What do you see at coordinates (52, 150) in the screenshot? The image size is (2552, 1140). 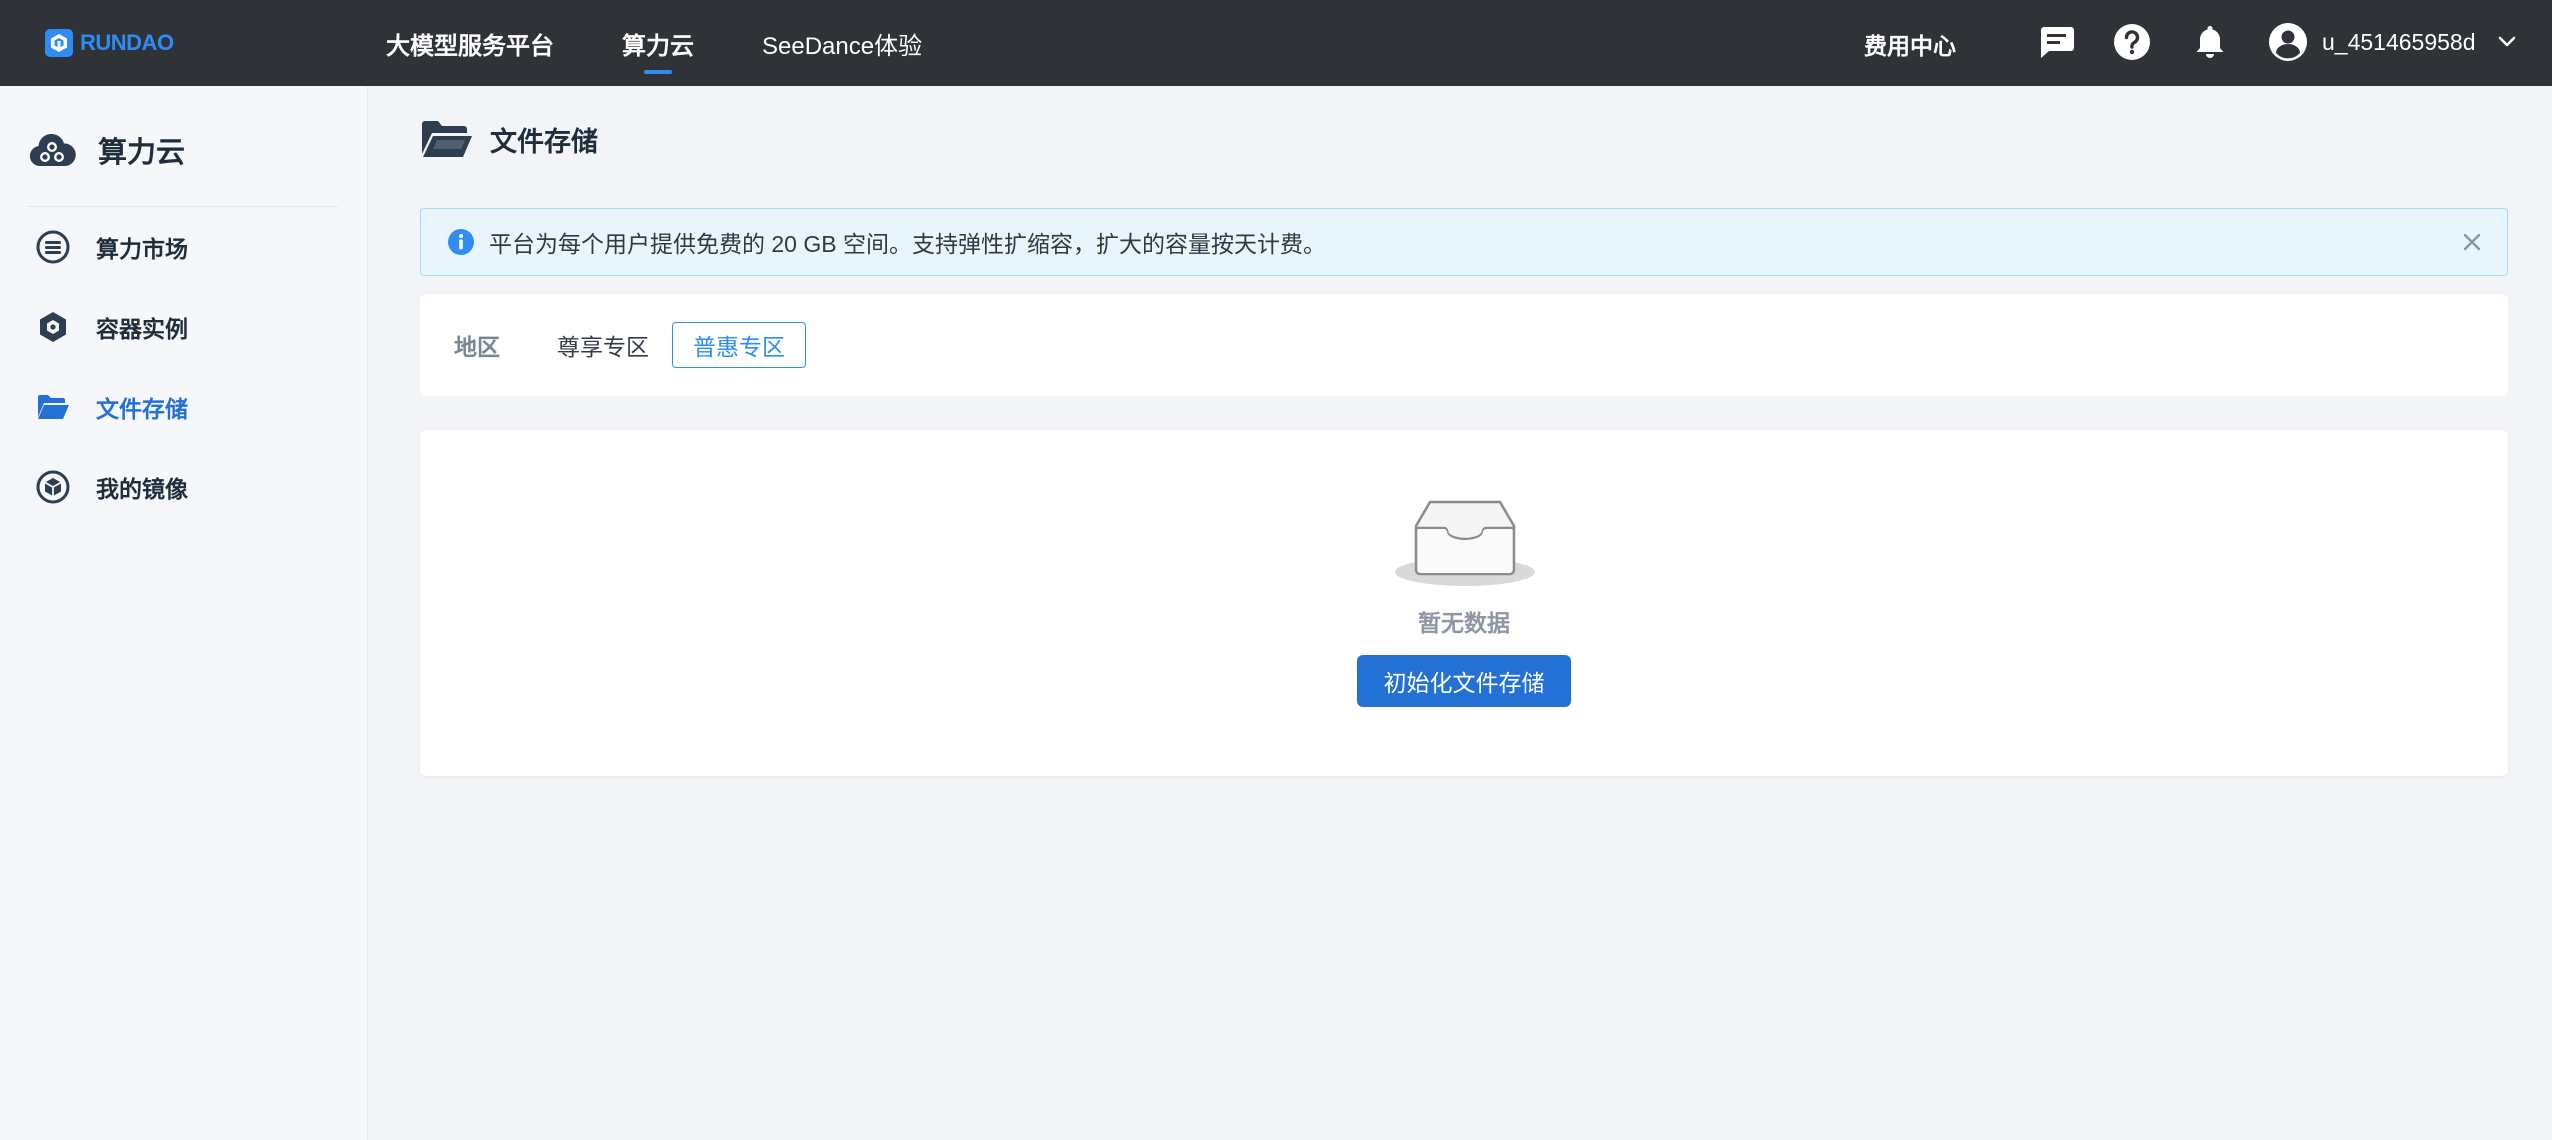 I see `cloud-cluster-icon` at bounding box center [52, 150].